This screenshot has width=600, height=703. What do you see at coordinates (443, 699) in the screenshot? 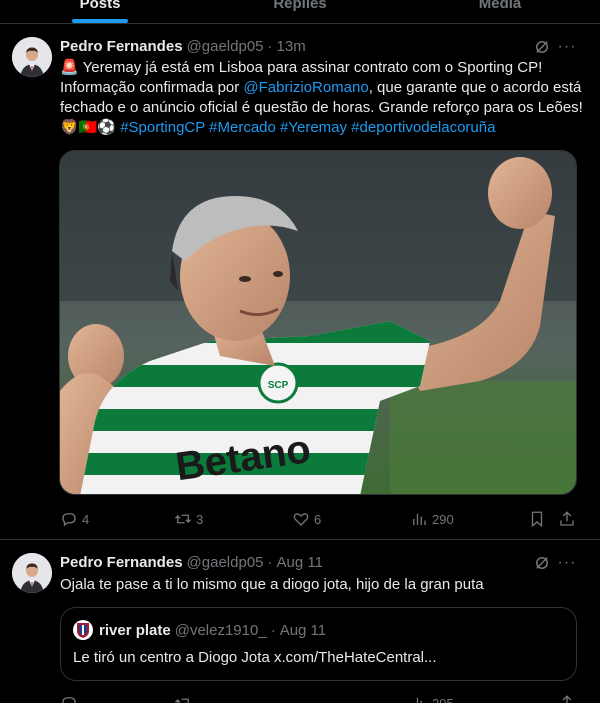
I see `view-count: 295` at bounding box center [443, 699].